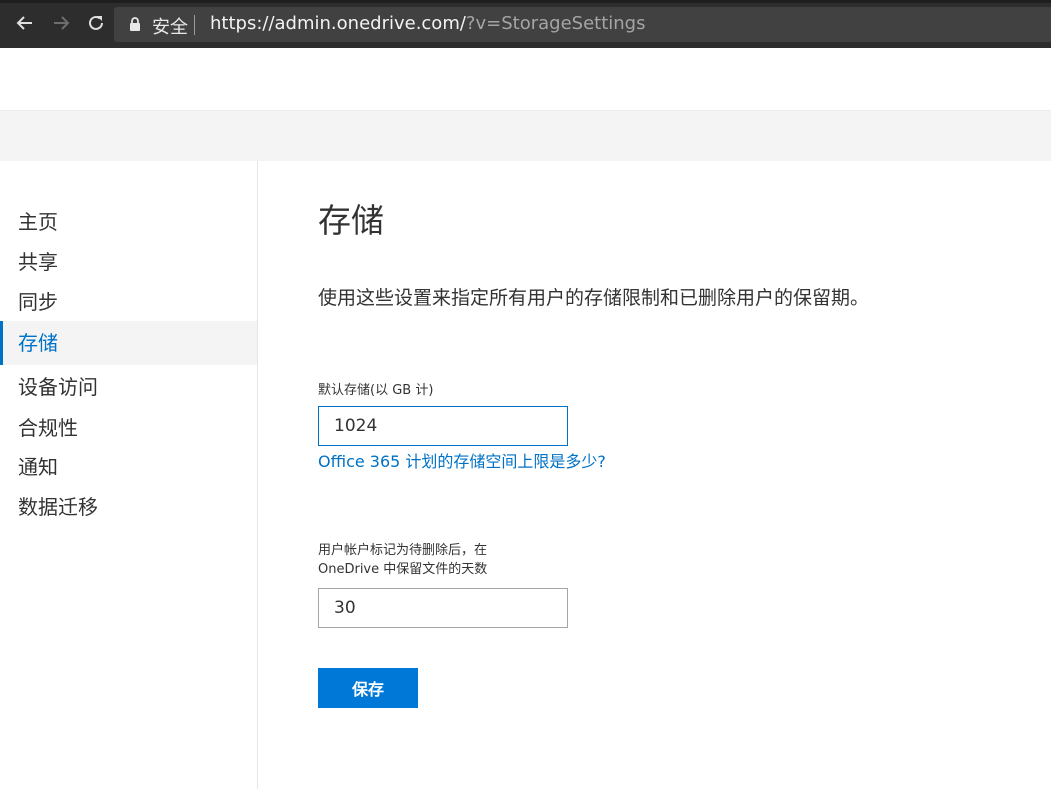 Image resolution: width=1051 pixels, height=789 pixels. What do you see at coordinates (351, 220) in the screenshot?
I see `page-title: 存储` at bounding box center [351, 220].